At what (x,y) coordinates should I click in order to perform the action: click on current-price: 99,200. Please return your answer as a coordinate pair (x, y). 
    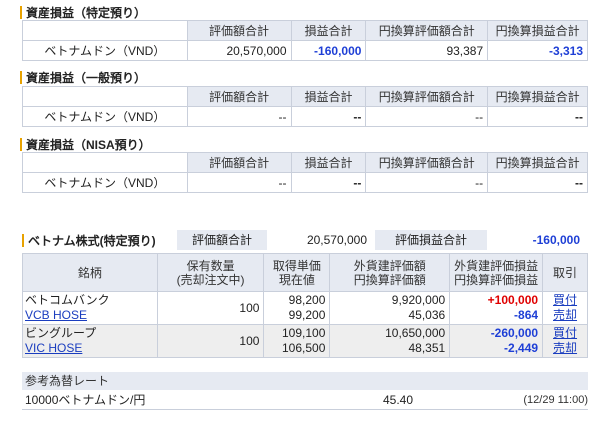
    Looking at the image, I should click on (307, 315).